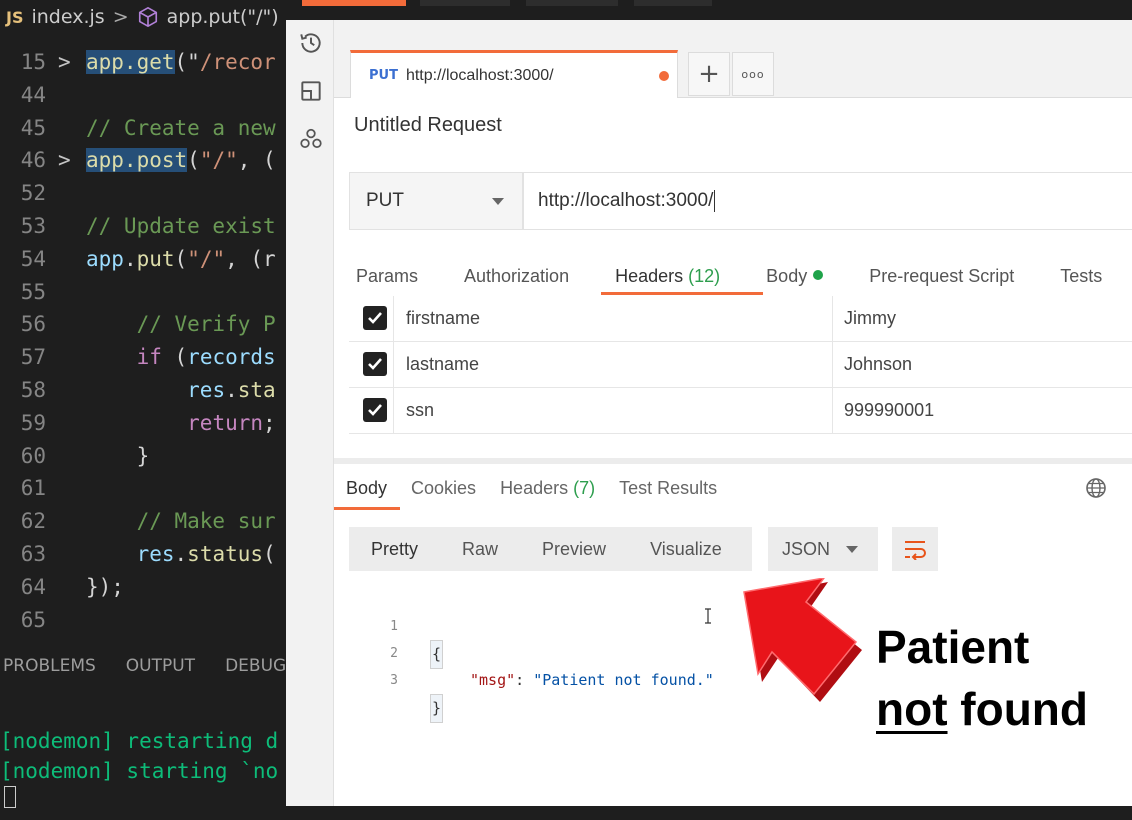 The image size is (1132, 820). What do you see at coordinates (480, 549) in the screenshot?
I see `view-raw-button: Raw` at bounding box center [480, 549].